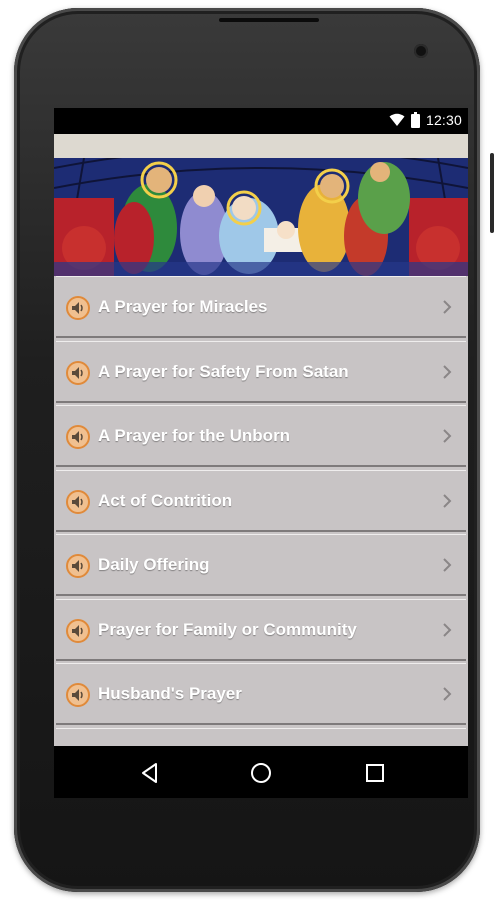 The width and height of the screenshot is (494, 900). What do you see at coordinates (421, 51) in the screenshot?
I see `front-camera` at bounding box center [421, 51].